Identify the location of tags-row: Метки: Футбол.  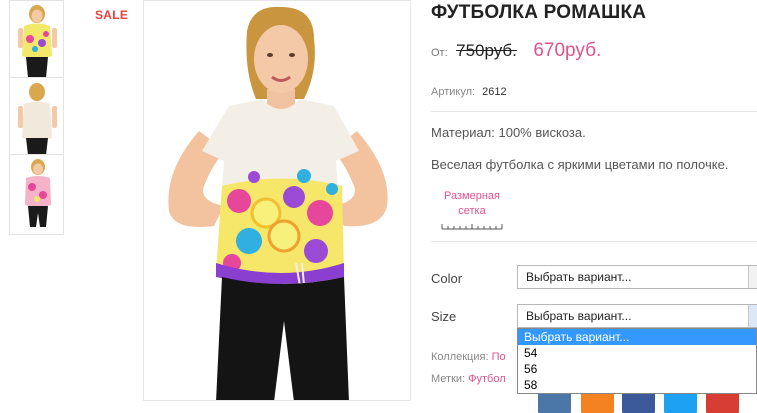
(468, 379).